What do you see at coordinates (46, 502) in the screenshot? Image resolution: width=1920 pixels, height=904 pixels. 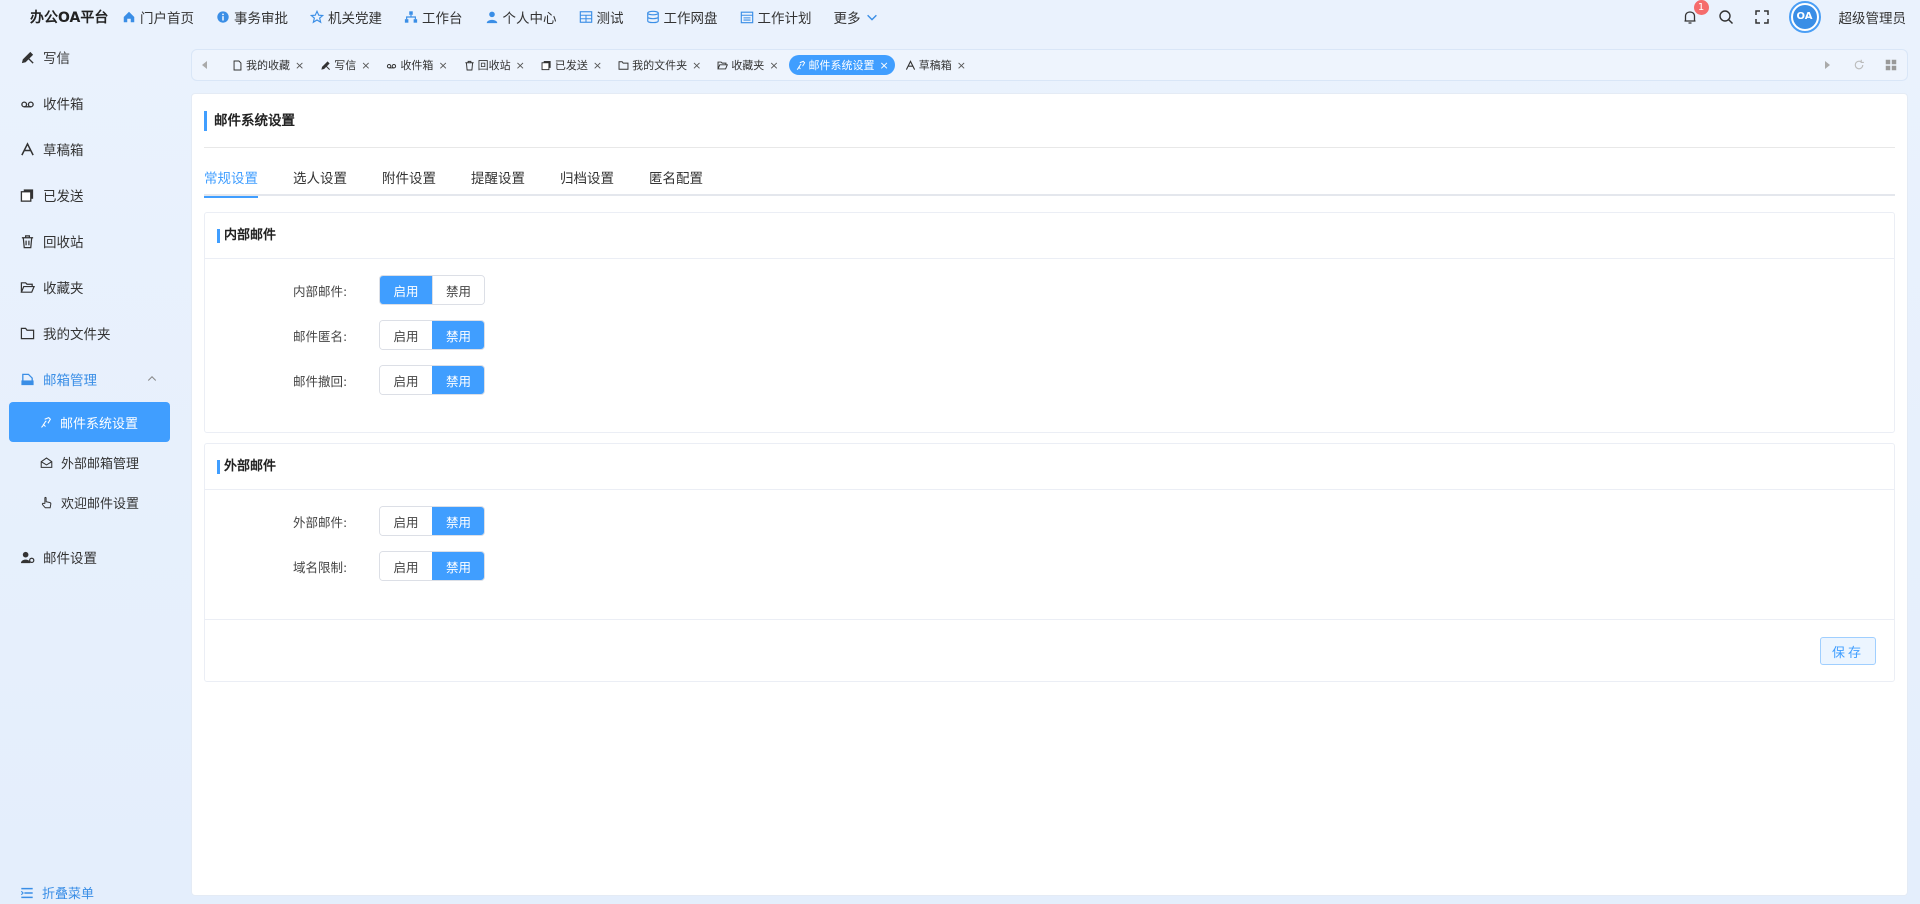 I see `hand-icon` at bounding box center [46, 502].